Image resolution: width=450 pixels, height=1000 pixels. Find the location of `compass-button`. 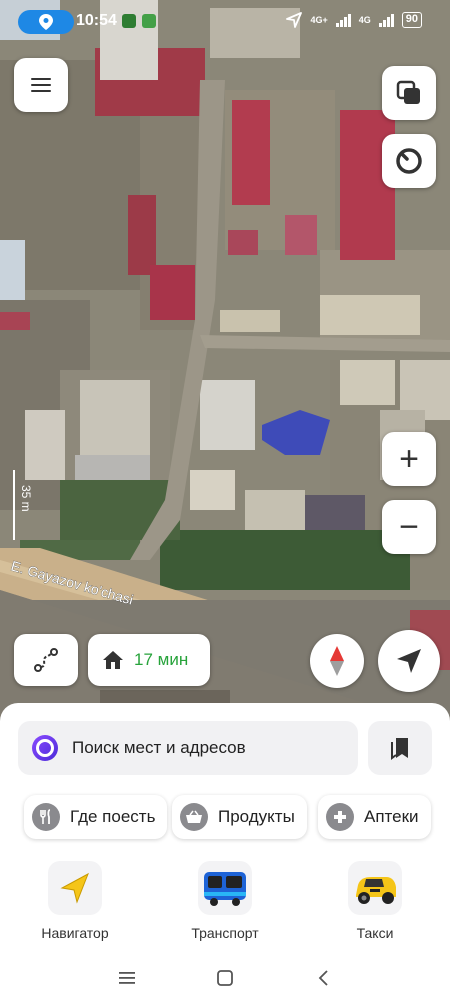

compass-button is located at coordinates (337, 661).